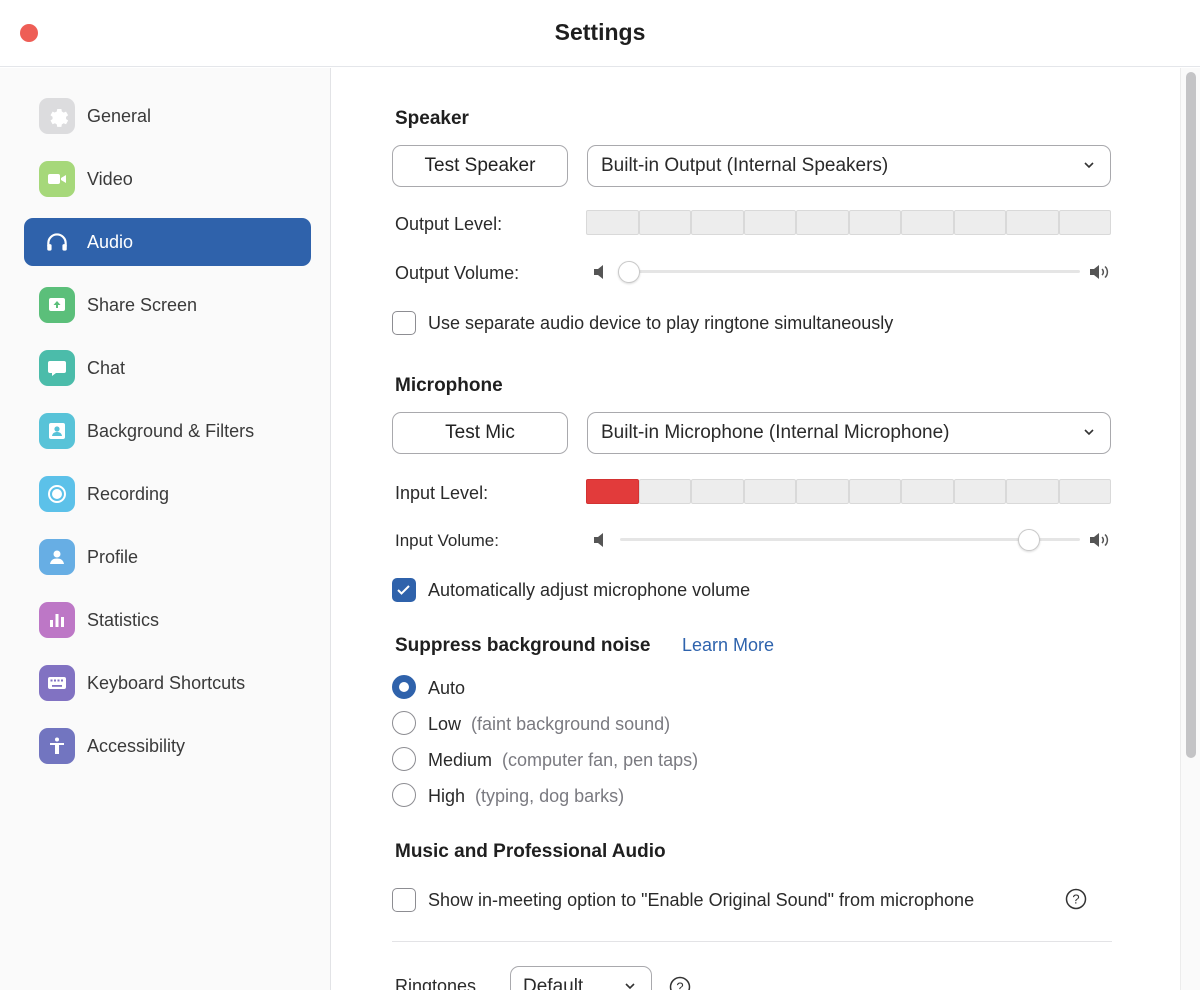  What do you see at coordinates (404, 900) in the screenshot?
I see `original-sound-checkbox` at bounding box center [404, 900].